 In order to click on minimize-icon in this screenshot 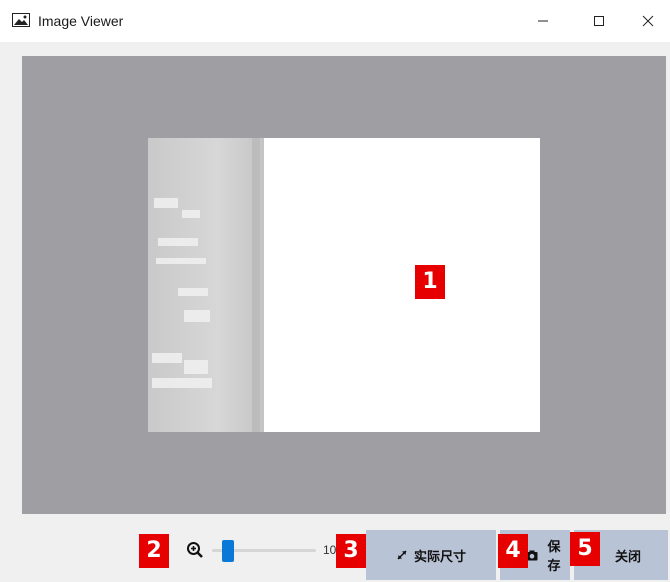, I will do `click(543, 21)`.